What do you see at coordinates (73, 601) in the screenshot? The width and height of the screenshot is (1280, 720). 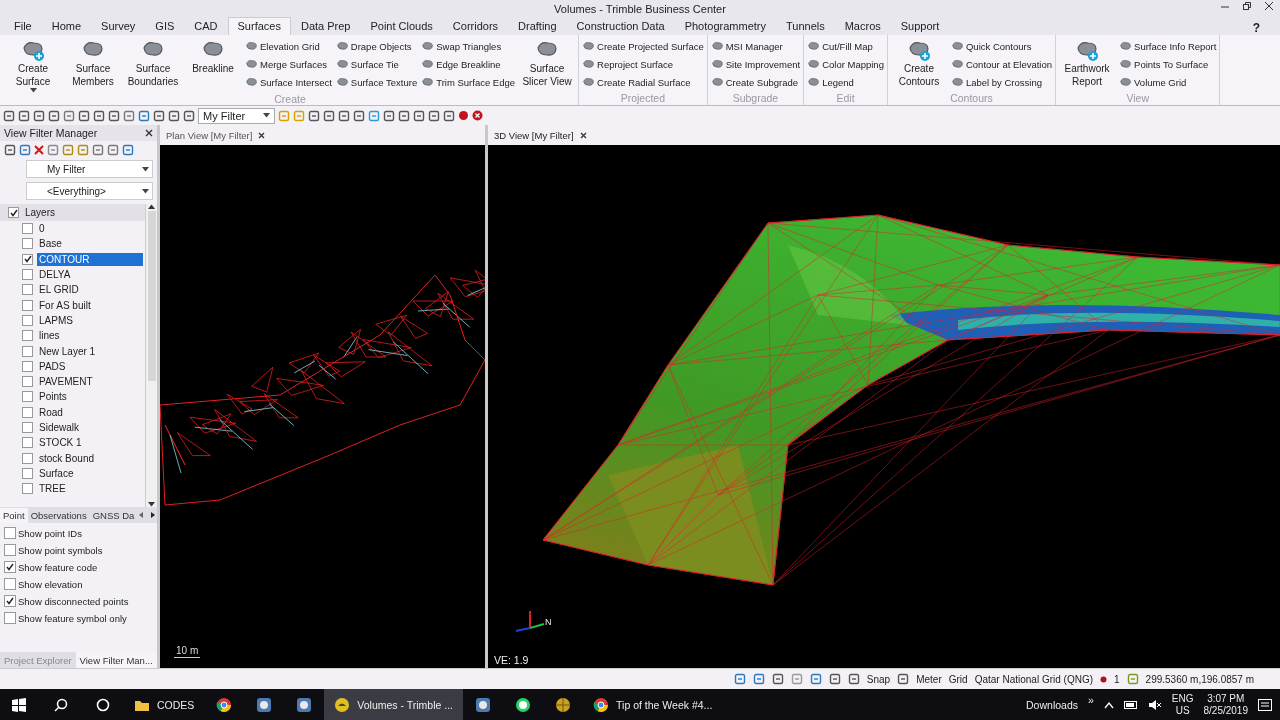 I see `option-label: Show disconnected points` at bounding box center [73, 601].